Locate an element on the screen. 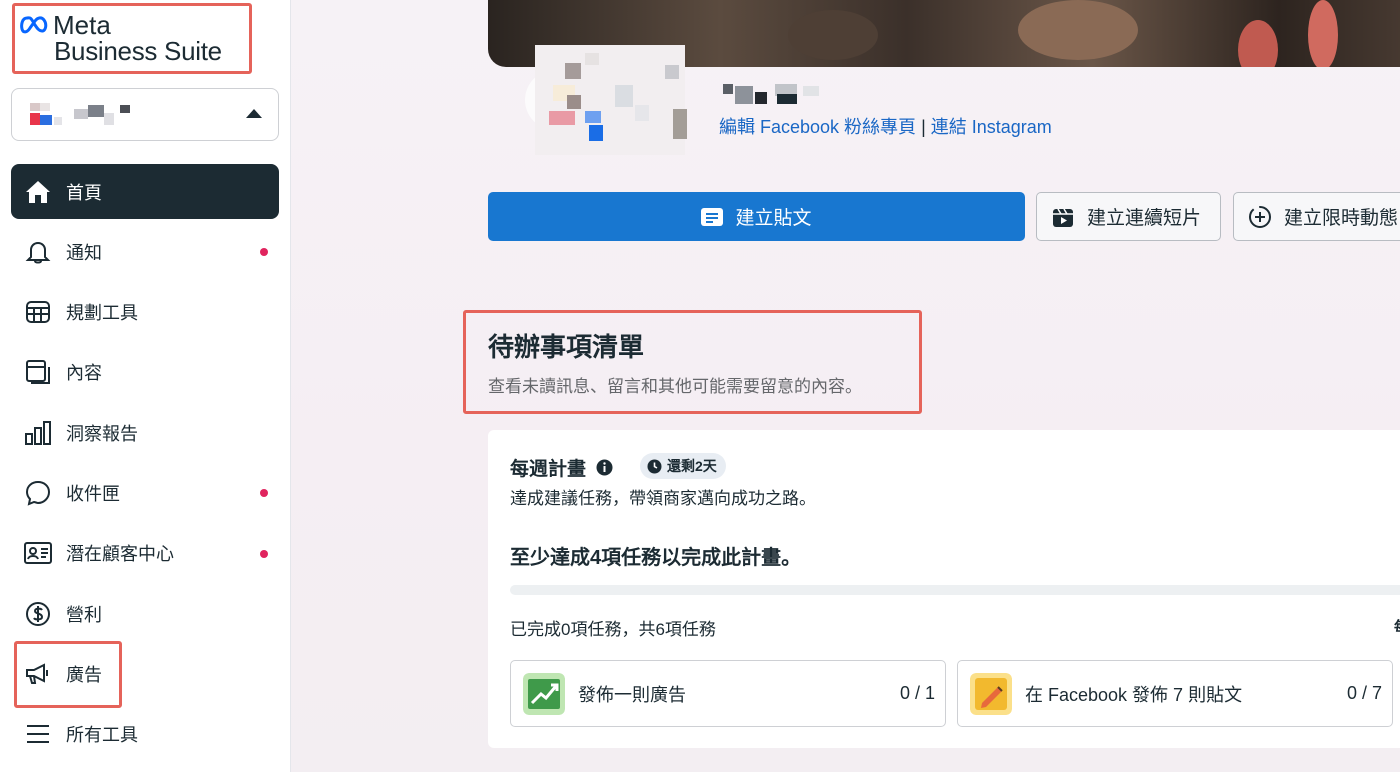 Image resolution: width=1400 pixels, height=772 pixels. home-icon is located at coordinates (38, 192).